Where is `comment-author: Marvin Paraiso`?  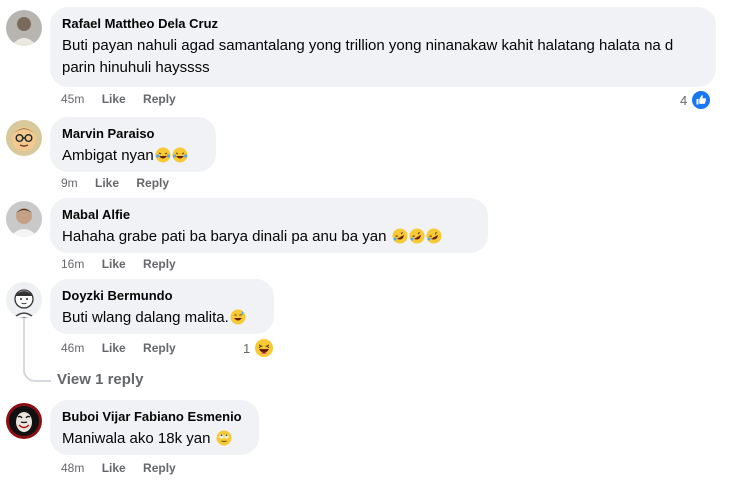 comment-author: Marvin Paraiso is located at coordinates (133, 133).